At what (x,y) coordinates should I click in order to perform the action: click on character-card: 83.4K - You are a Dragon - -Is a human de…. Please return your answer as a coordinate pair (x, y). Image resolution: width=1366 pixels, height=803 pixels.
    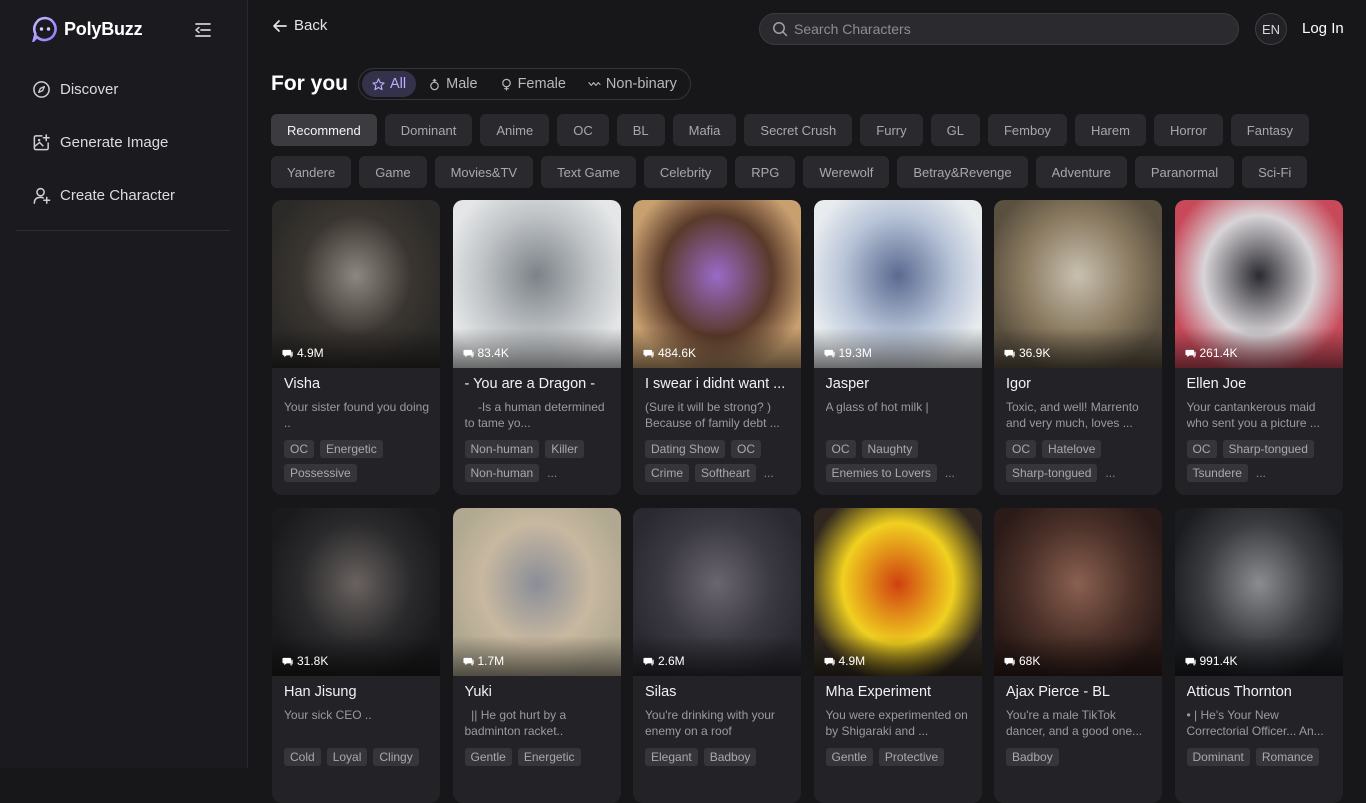
    Looking at the image, I should click on (536, 347).